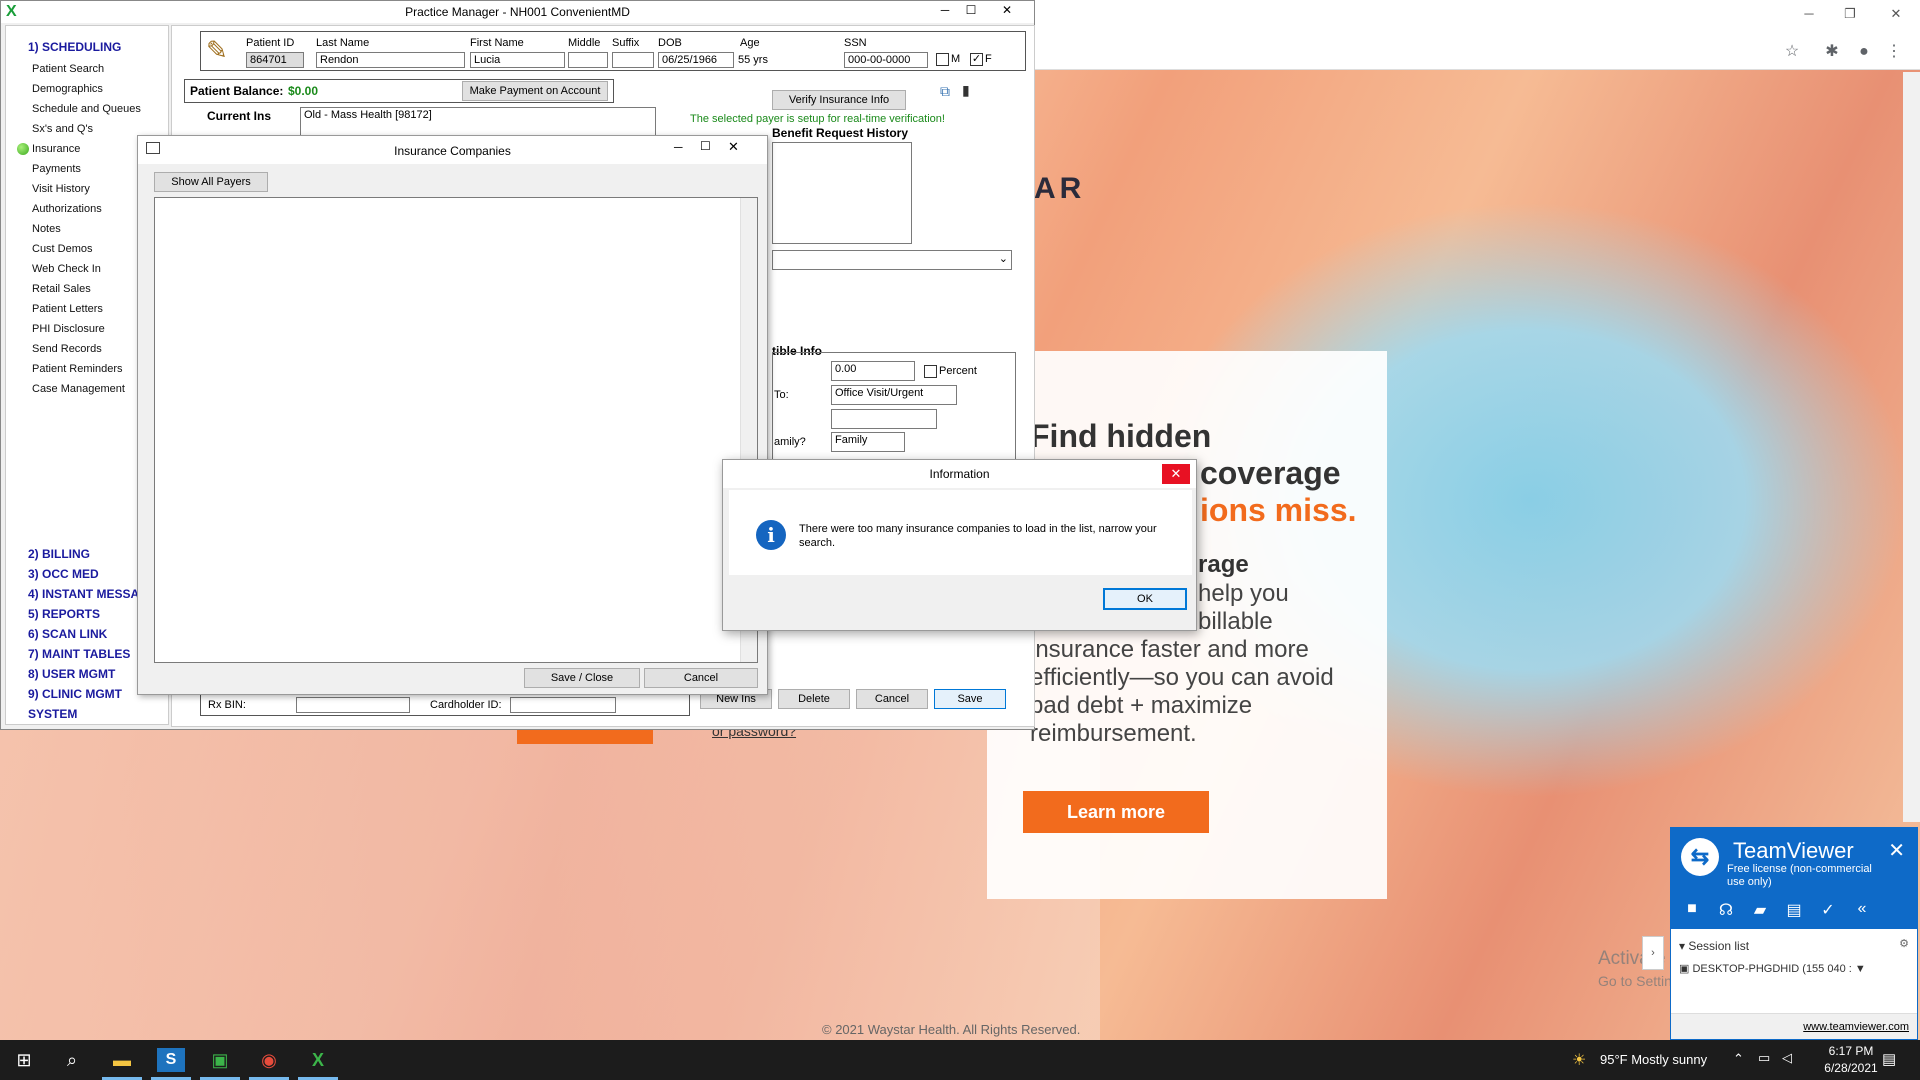 The image size is (1920, 1080). Describe the element at coordinates (1851, 1051) in the screenshot. I see `clock-time: 6:17 PM` at that location.